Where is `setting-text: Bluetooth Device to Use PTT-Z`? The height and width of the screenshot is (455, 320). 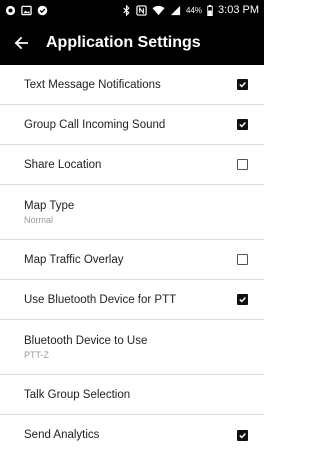 setting-text: Bluetooth Device to Use PTT-Z is located at coordinates (85, 347).